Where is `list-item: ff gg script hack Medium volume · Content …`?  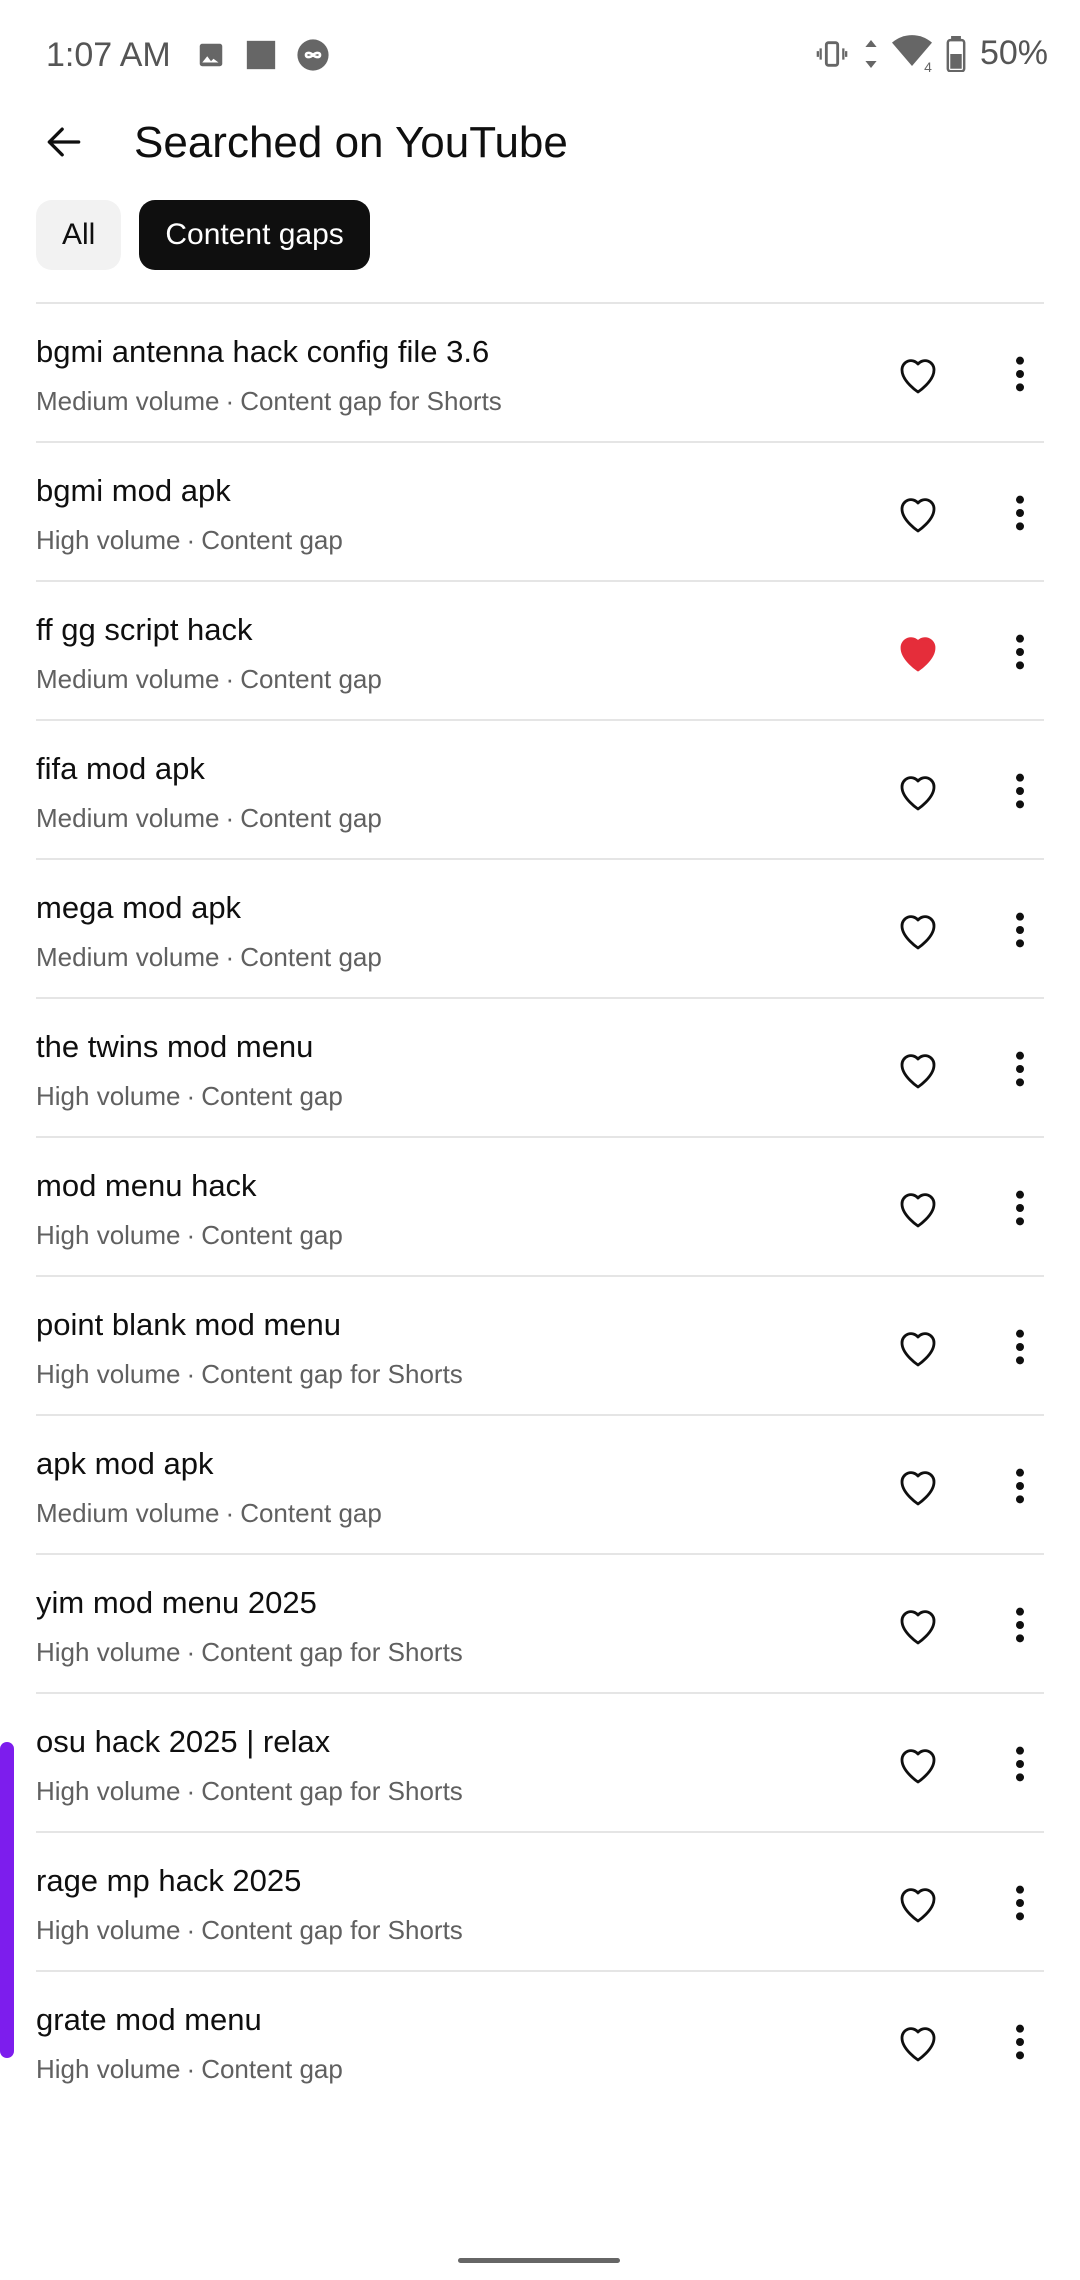 list-item: ff gg script hack Medium volume · Content … is located at coordinates (540, 651).